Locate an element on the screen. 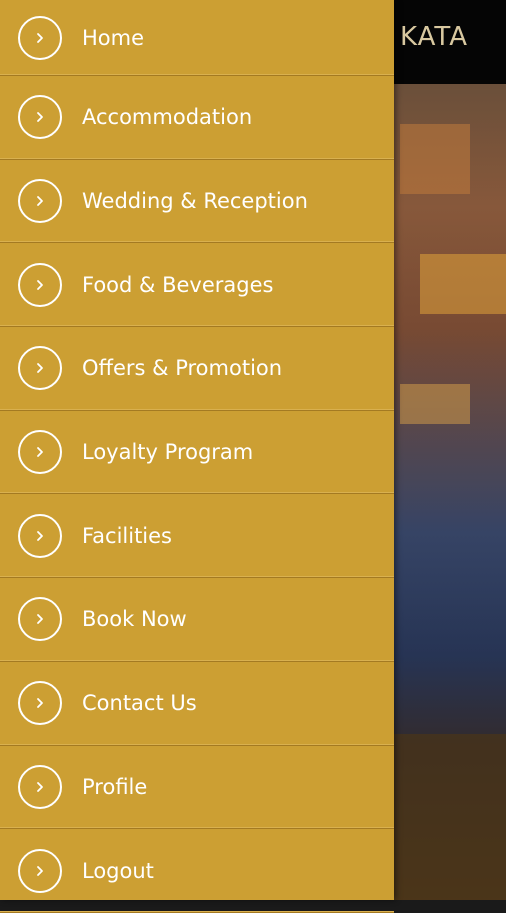  menu-item-label: Contact Us is located at coordinates (139, 703).